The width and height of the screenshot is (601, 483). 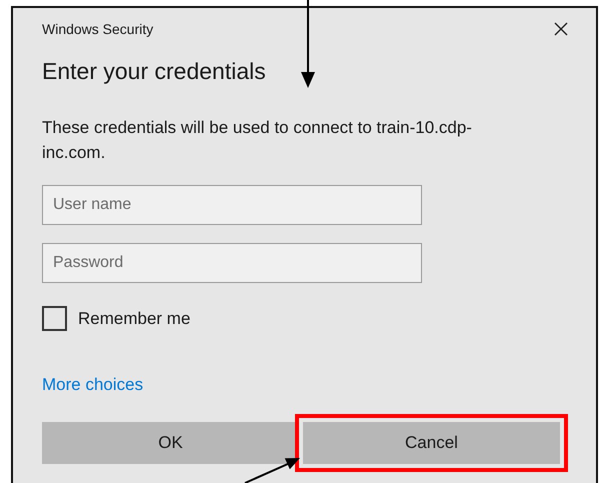 I want to click on annotation-arrow, so click(x=272, y=470).